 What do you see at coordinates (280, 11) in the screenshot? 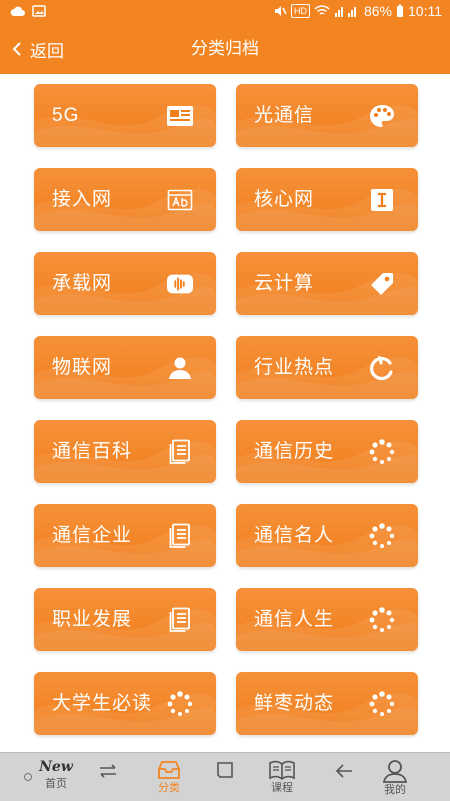
I see `mute-icon` at bounding box center [280, 11].